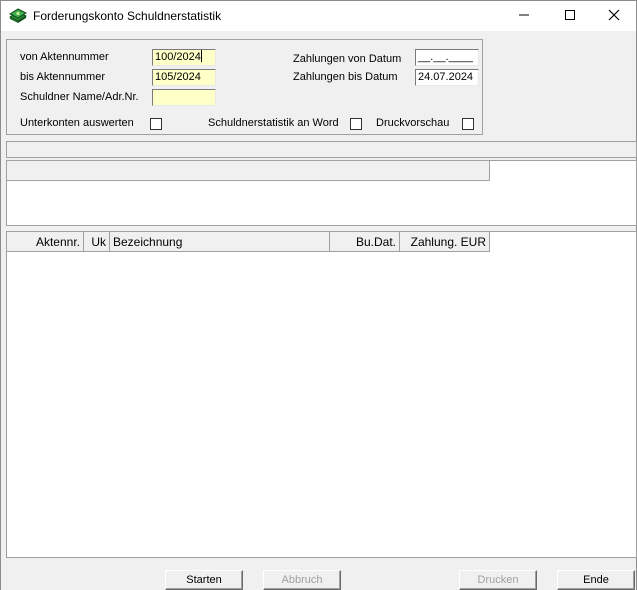 Image resolution: width=637 pixels, height=590 pixels. Describe the element at coordinates (273, 123) in the screenshot. I see `an-word-label: Schuldnerstatistik an Word` at that location.